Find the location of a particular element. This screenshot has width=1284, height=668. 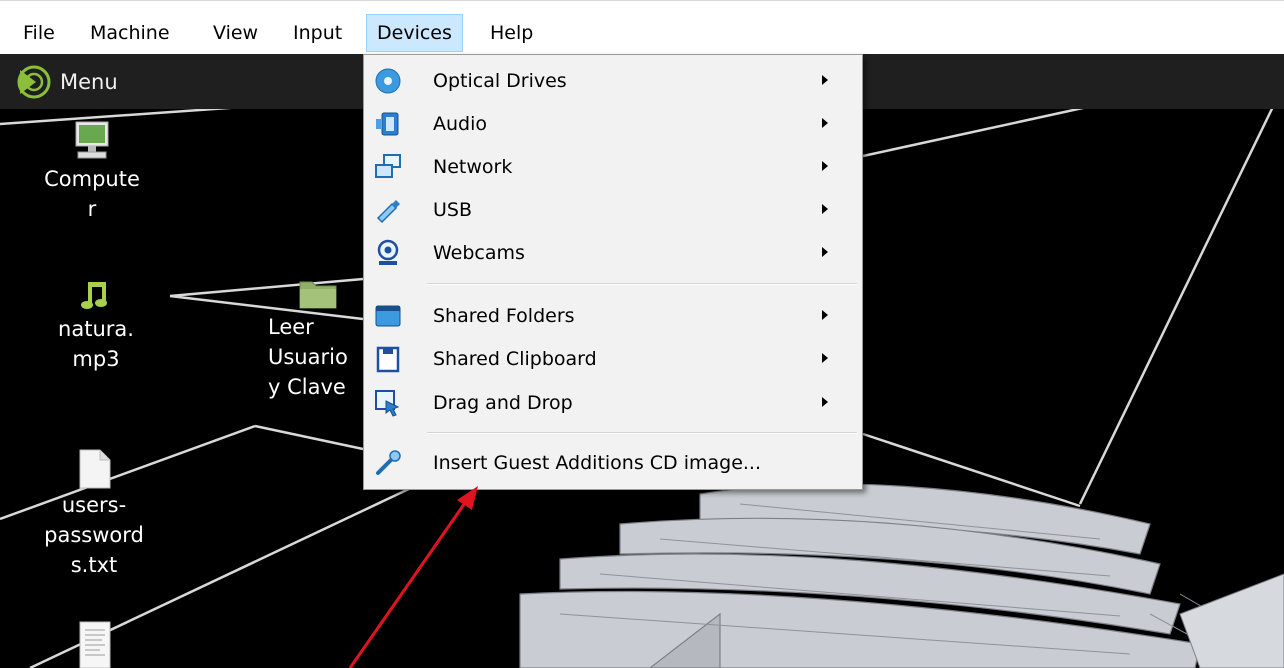

menu-item-label: Drag and Drop is located at coordinates (503, 403).